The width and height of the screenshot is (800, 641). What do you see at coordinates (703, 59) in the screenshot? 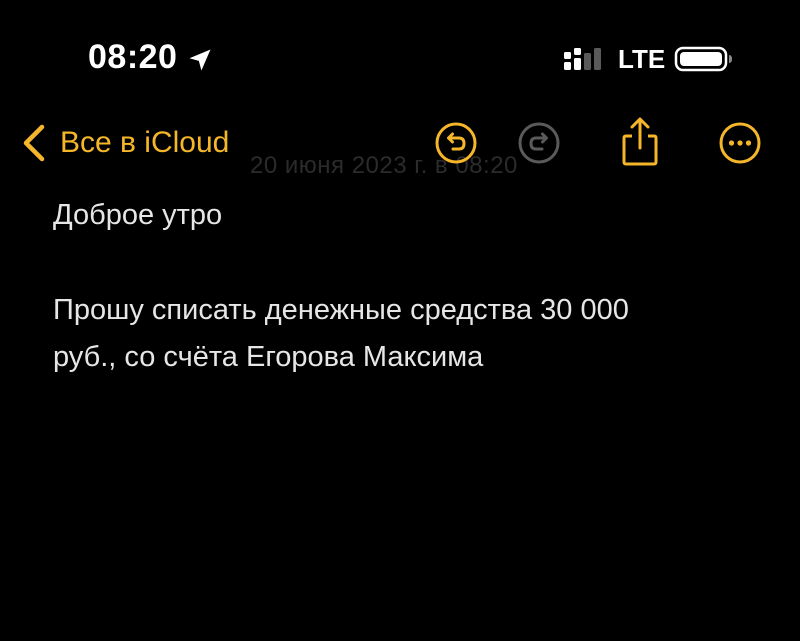
I see `battery-icon` at bounding box center [703, 59].